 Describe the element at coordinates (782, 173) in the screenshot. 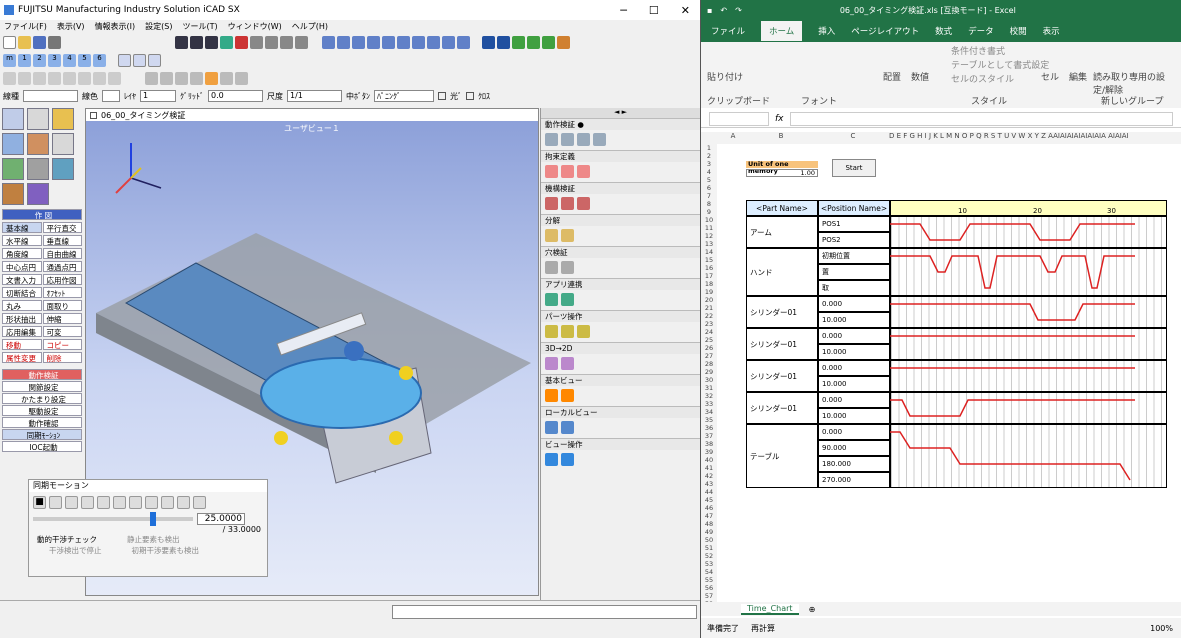

I see `unit-value: 1.00` at that location.